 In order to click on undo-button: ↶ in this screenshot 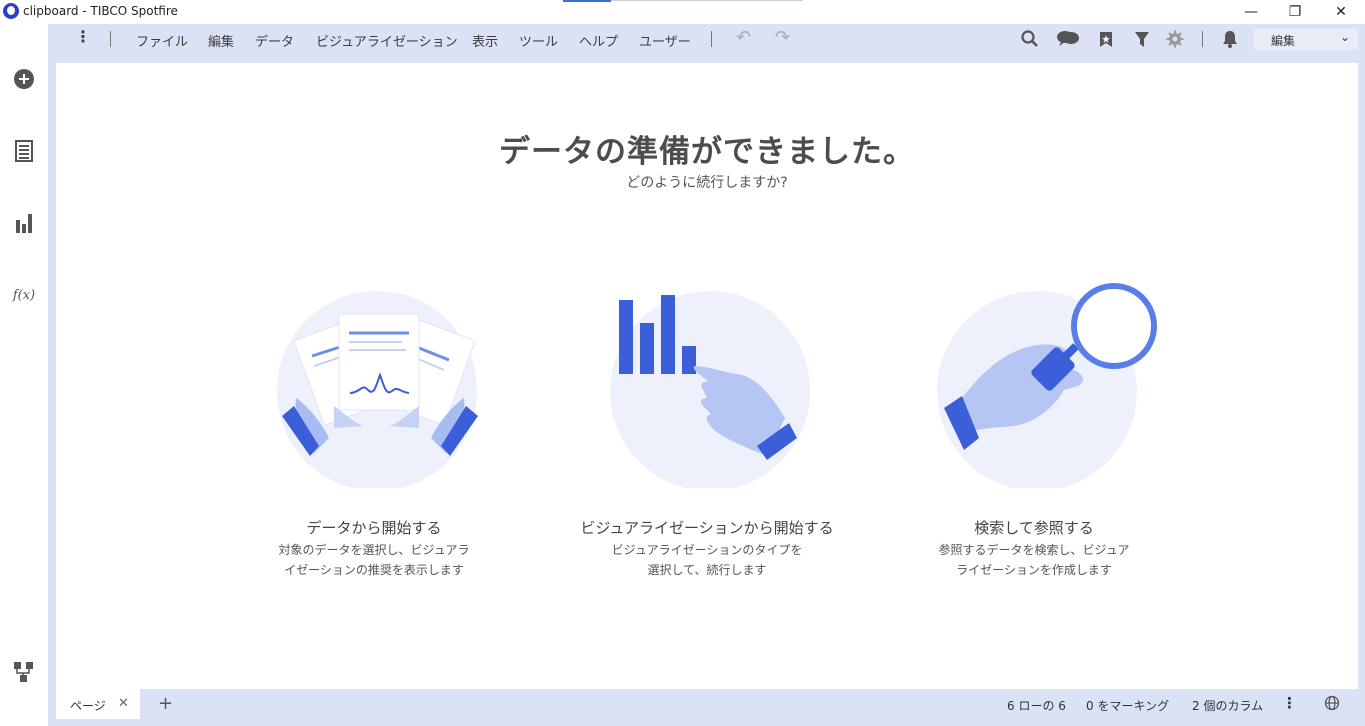, I will do `click(743, 37)`.